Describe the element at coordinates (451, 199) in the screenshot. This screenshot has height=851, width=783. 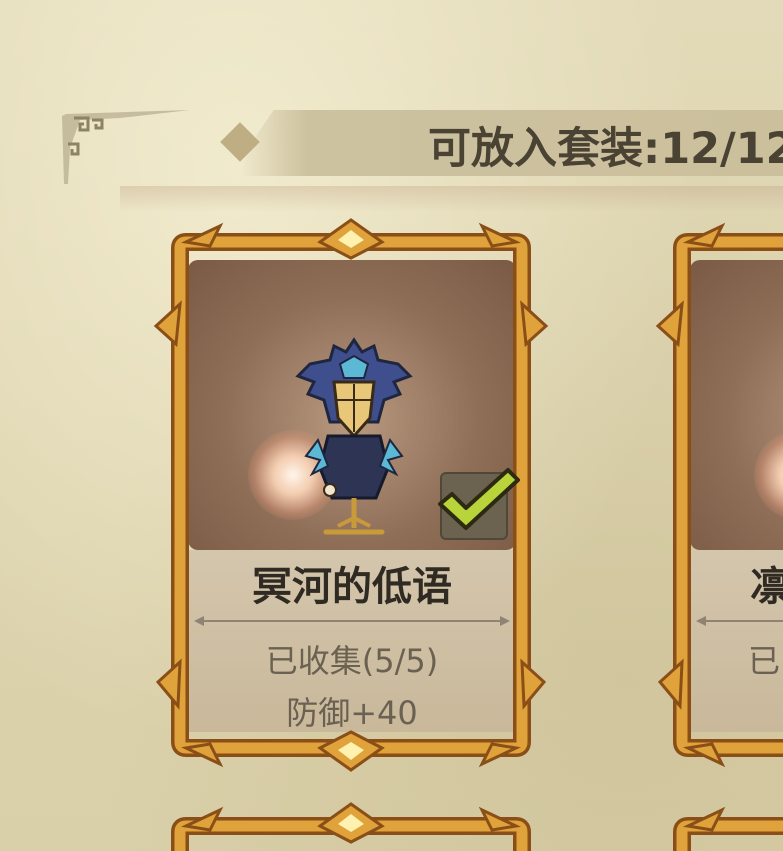
I see `header-separator` at that location.